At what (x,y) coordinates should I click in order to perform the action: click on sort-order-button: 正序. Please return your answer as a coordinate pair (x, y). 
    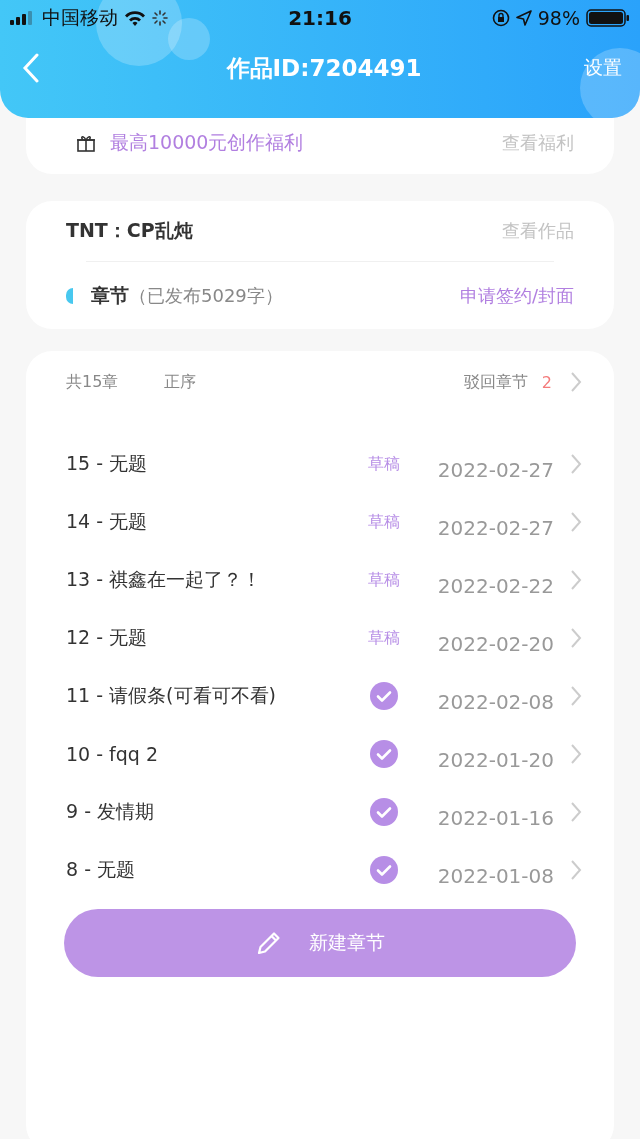
    Looking at the image, I should click on (180, 382).